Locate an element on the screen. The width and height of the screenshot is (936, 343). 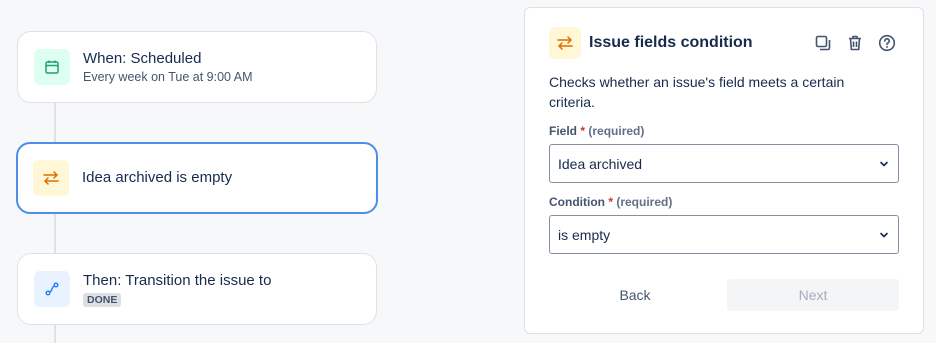
back-button: Back is located at coordinates (635, 295).